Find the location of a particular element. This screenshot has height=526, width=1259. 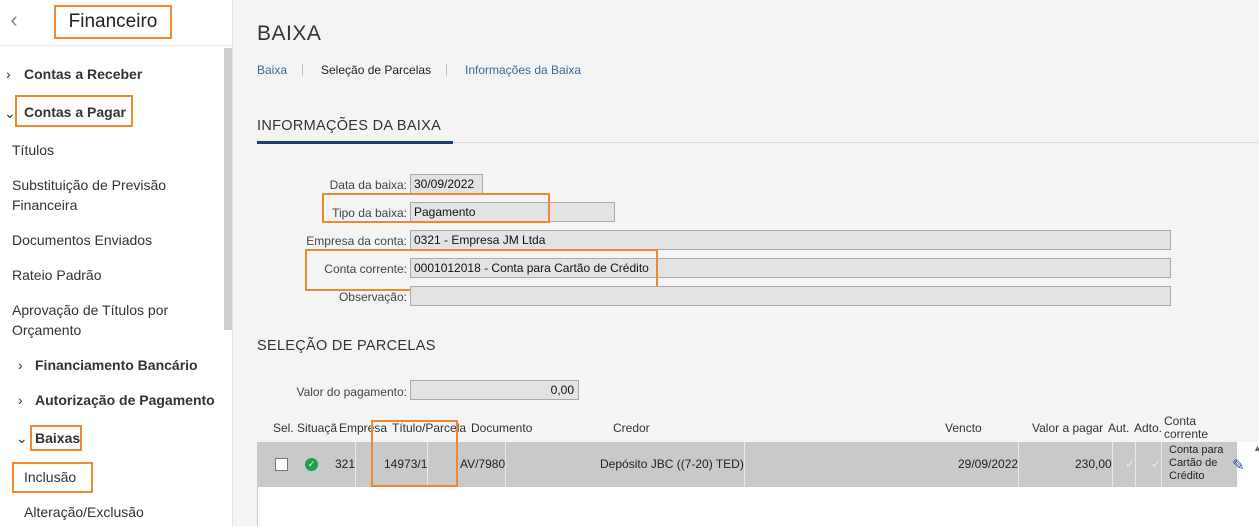

edit-pencil-icon: ✎ is located at coordinates (1238, 465).